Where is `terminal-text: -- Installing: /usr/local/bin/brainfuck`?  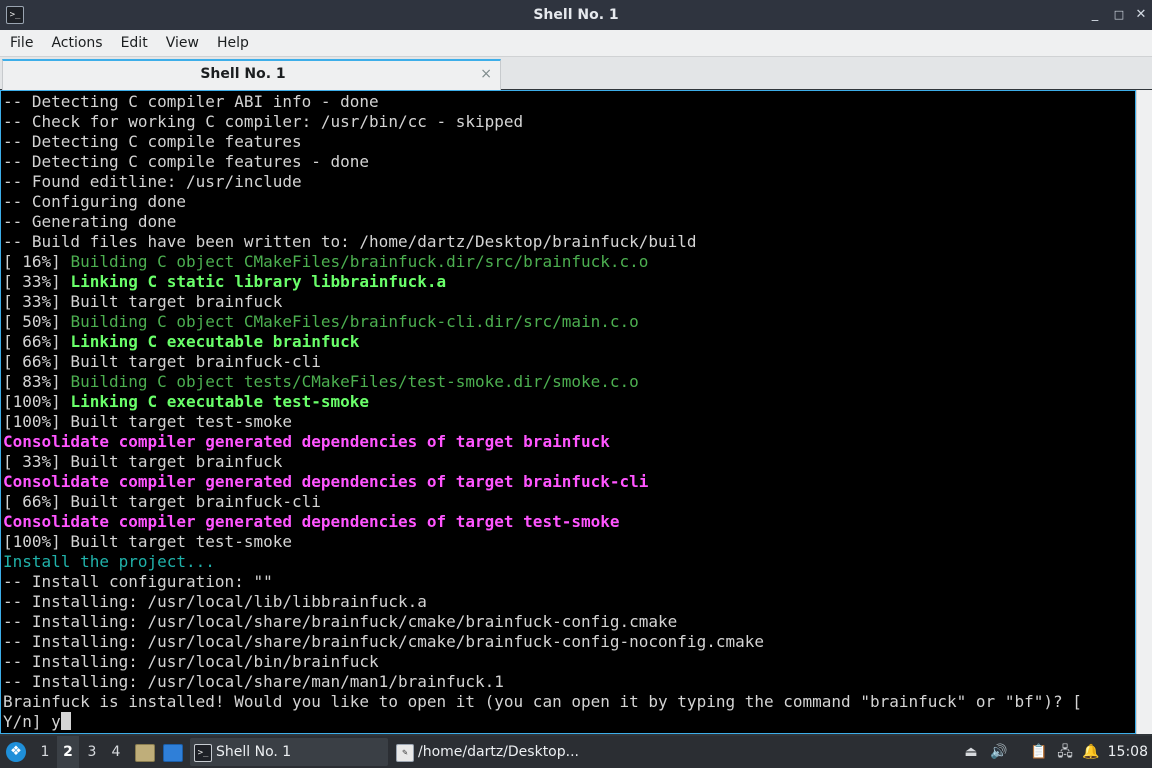
terminal-text: -- Installing: /usr/local/bin/brainfuck is located at coordinates (191, 661).